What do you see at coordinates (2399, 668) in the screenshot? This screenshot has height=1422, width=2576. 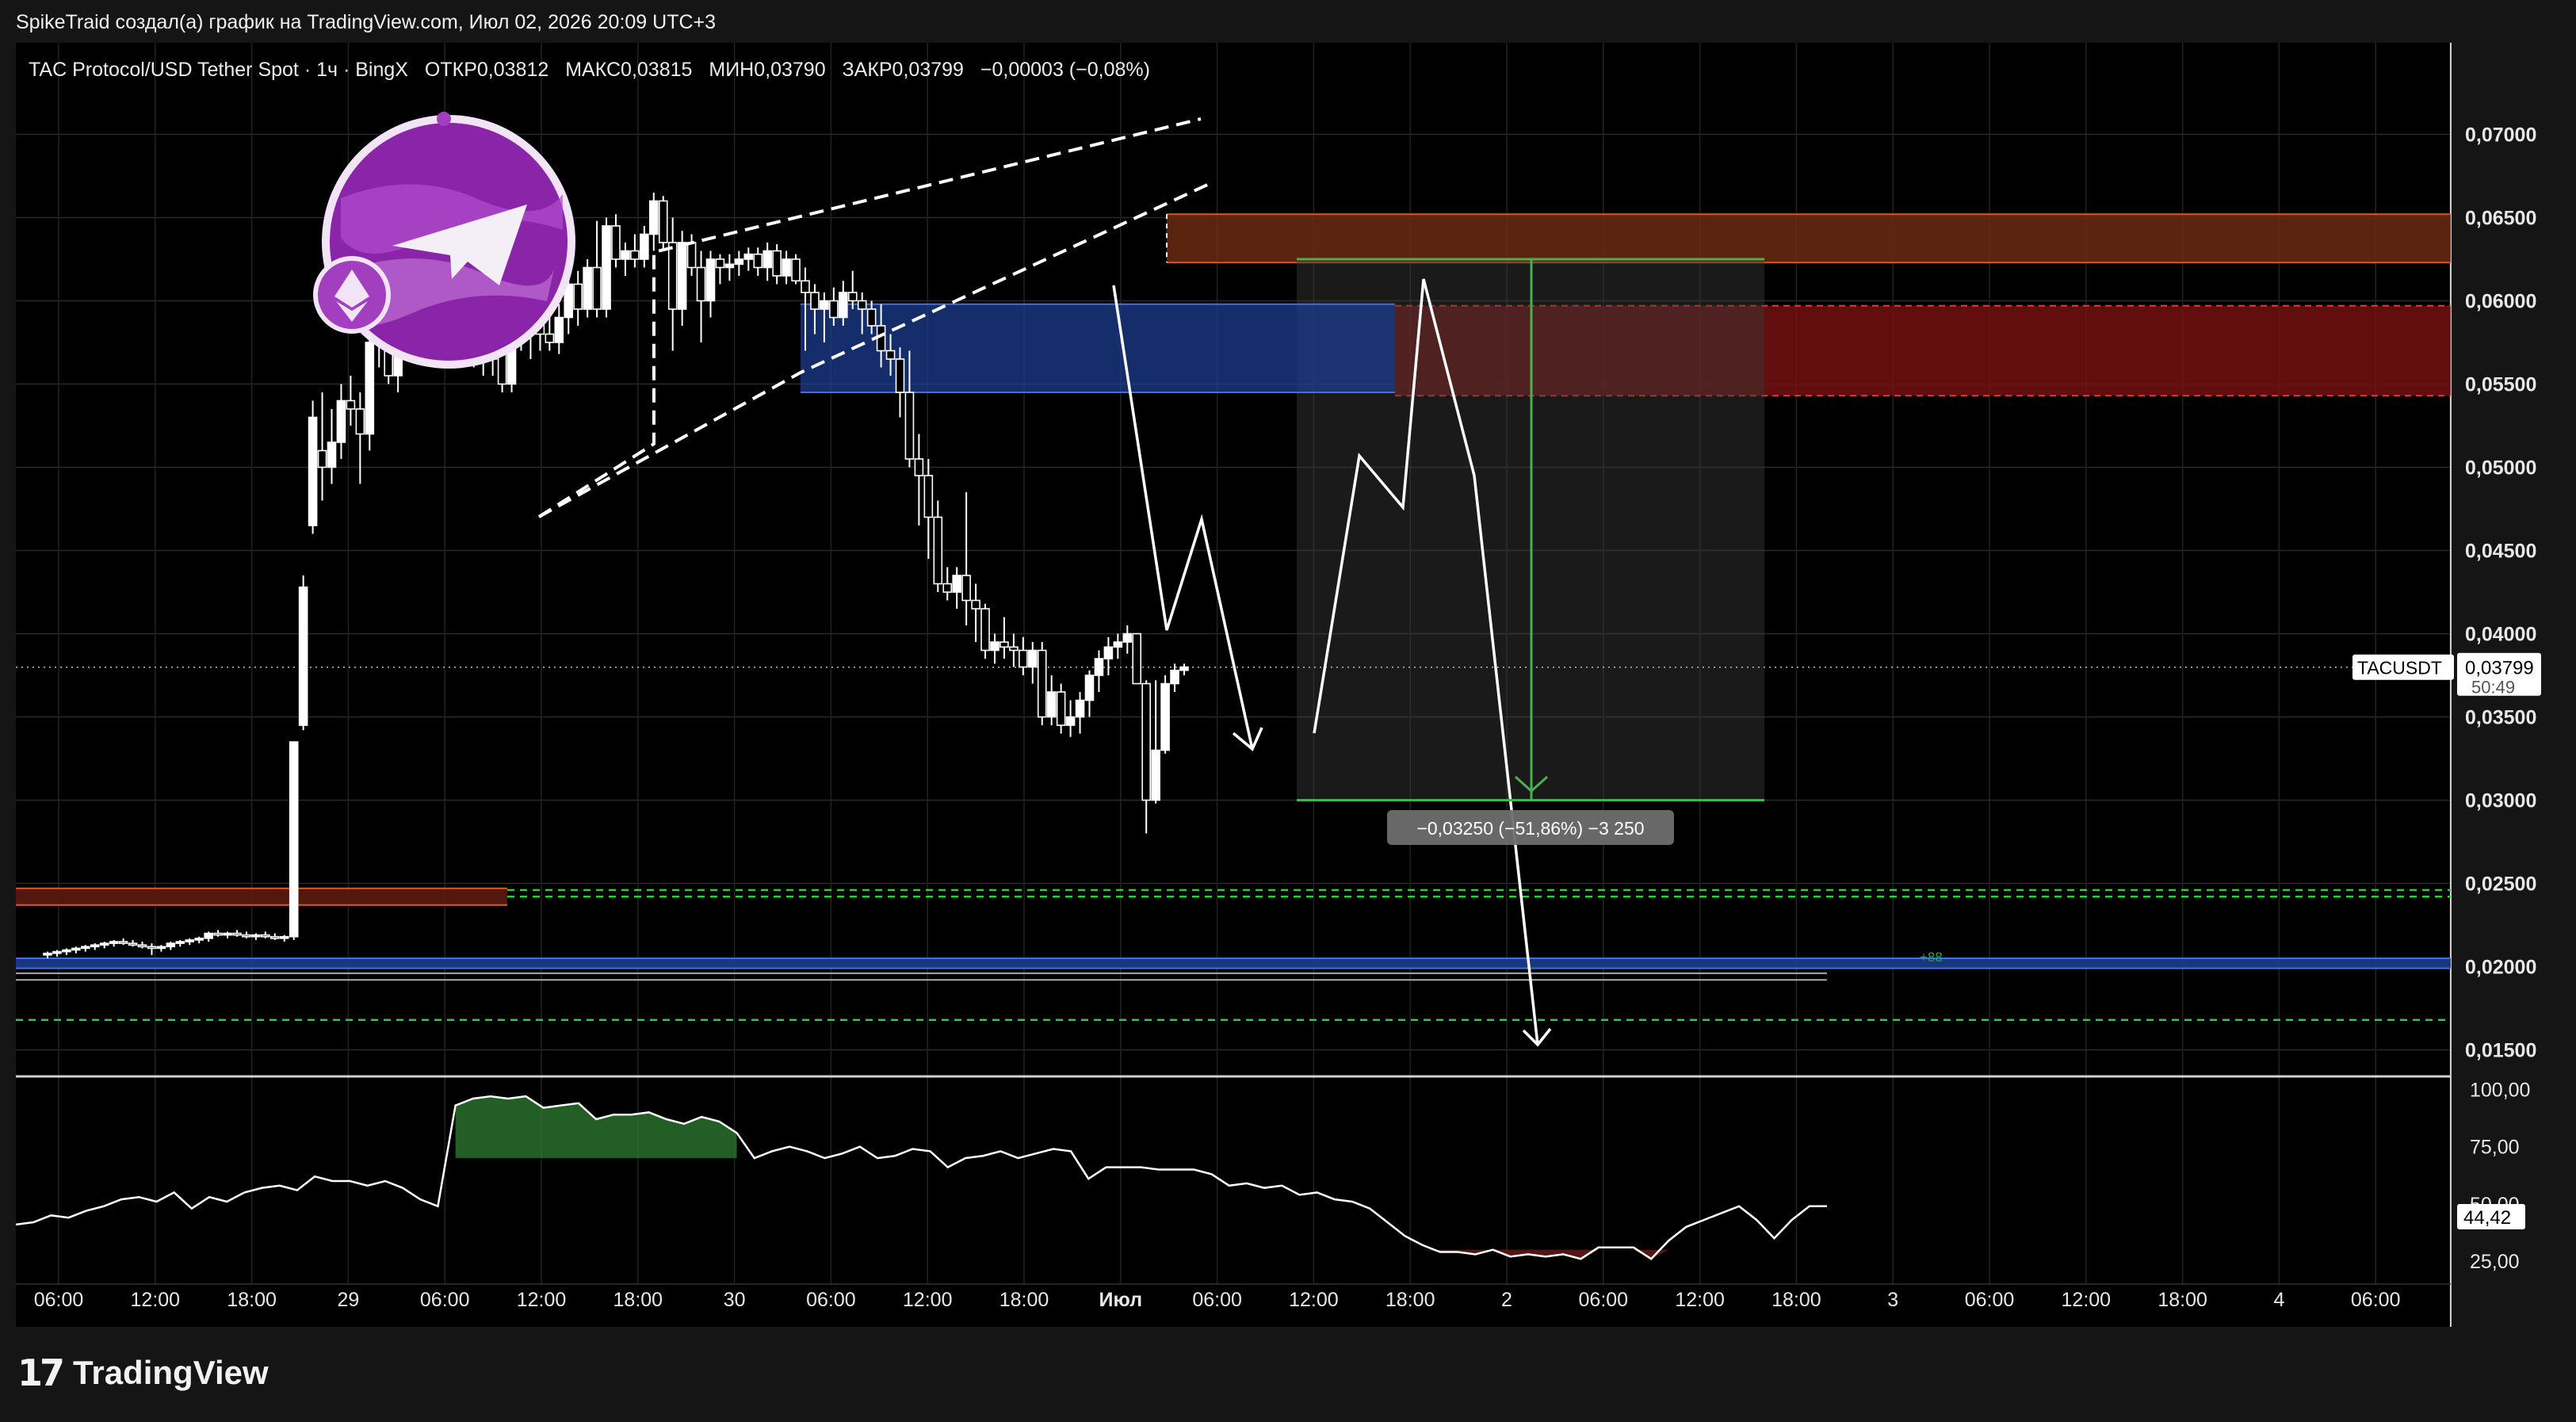 I see `ticker-tag: TACUSDT` at bounding box center [2399, 668].